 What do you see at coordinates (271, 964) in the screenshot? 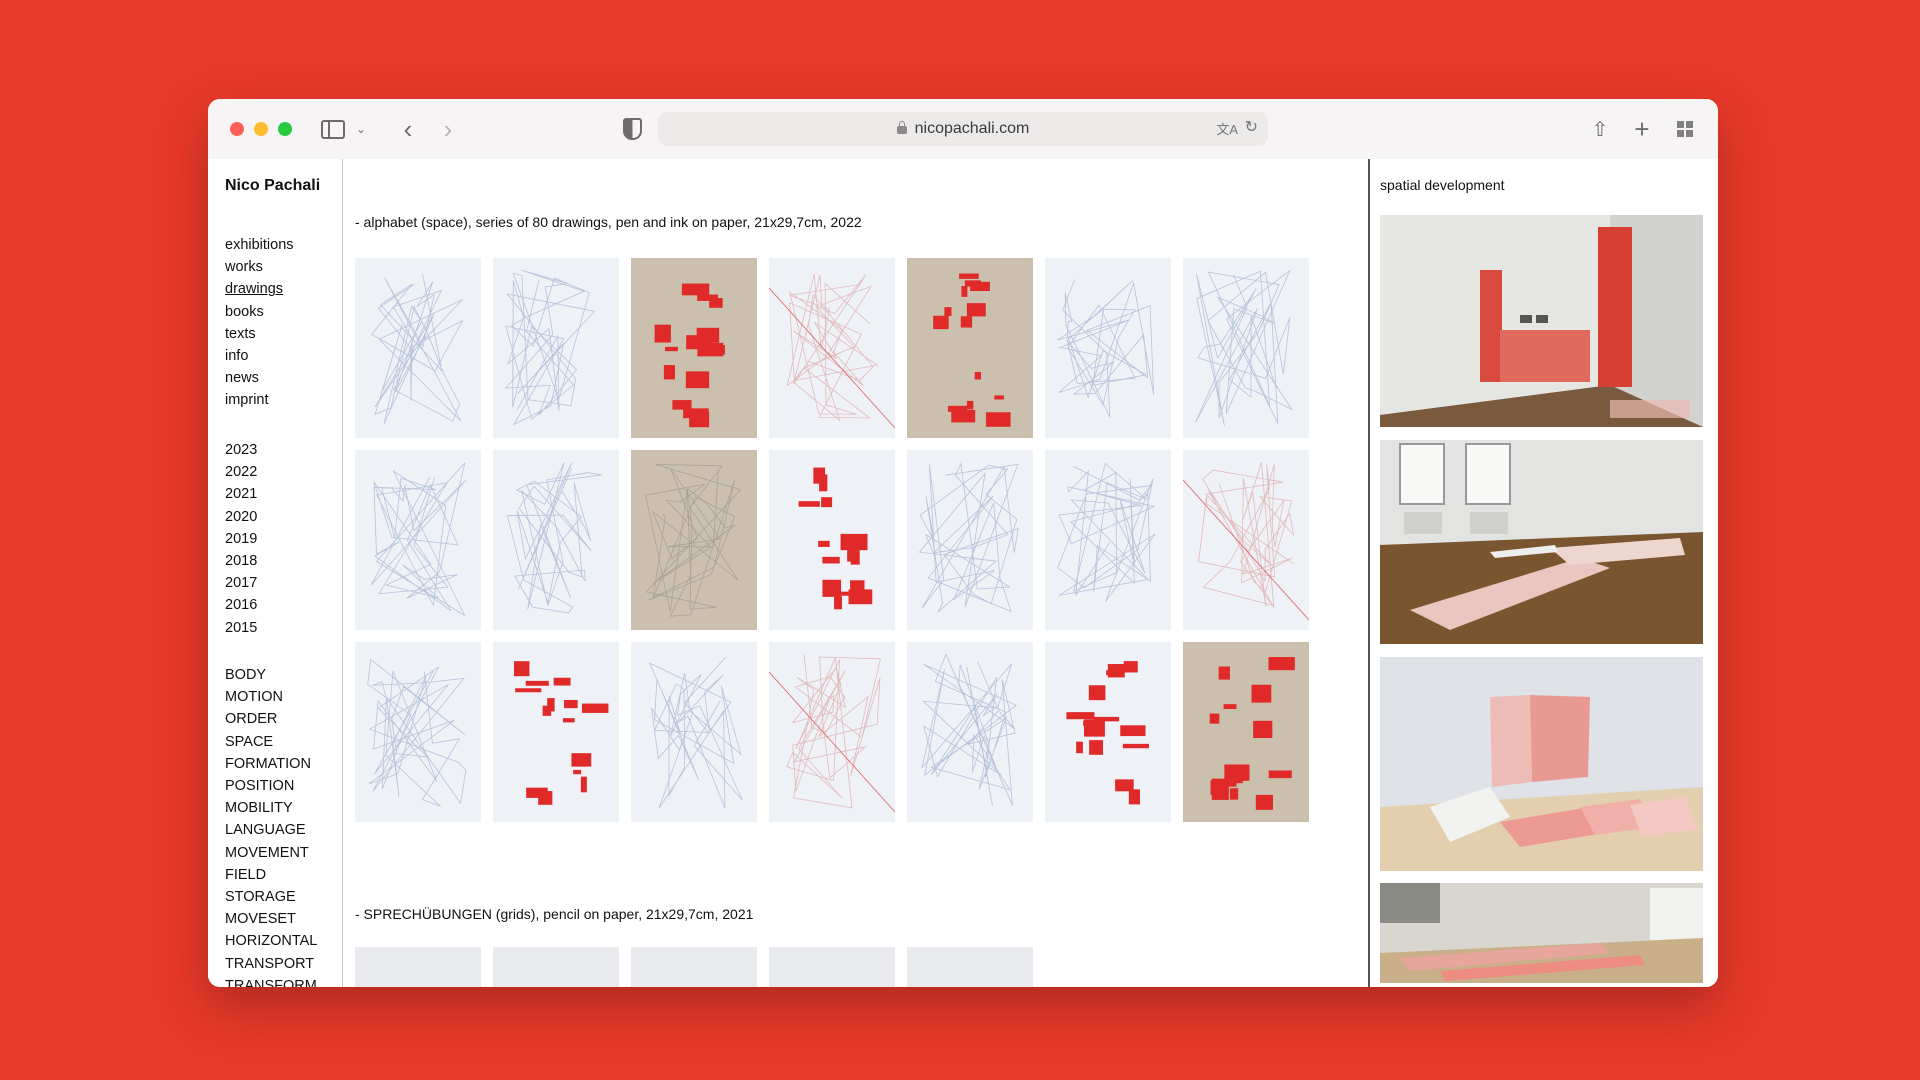
I see `nav-topic-transport: TRANSPORT` at bounding box center [271, 964].